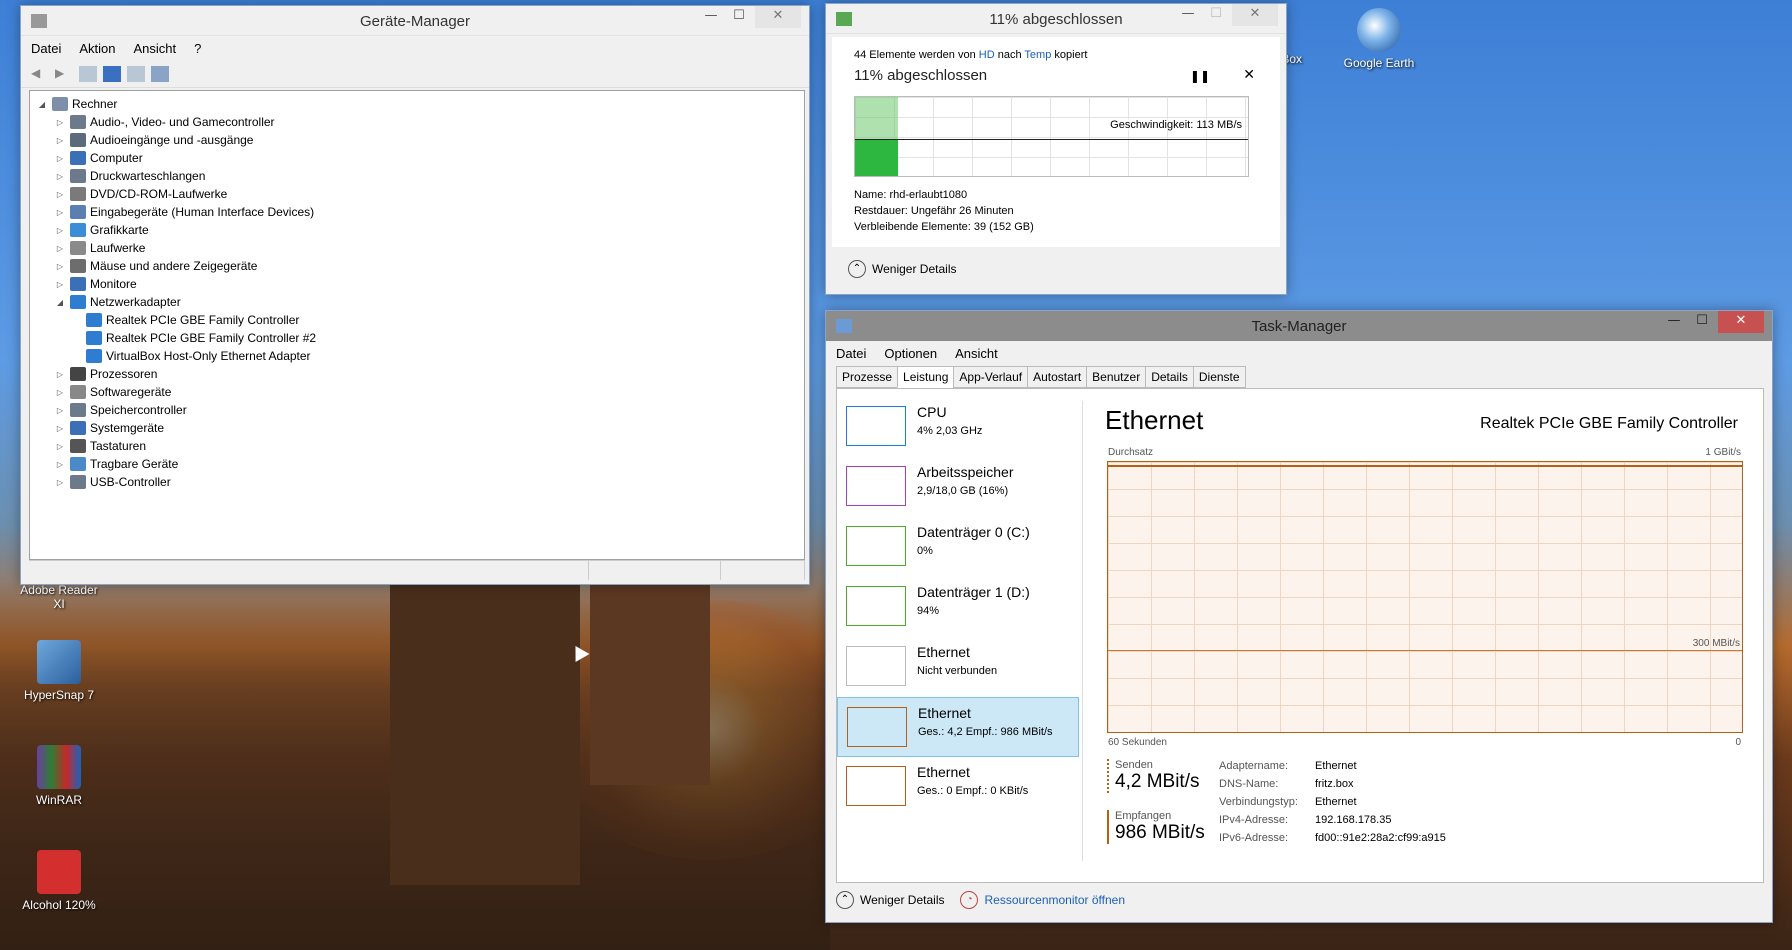 The image size is (1792, 950). What do you see at coordinates (136, 73) in the screenshot?
I see `view-icon` at bounding box center [136, 73].